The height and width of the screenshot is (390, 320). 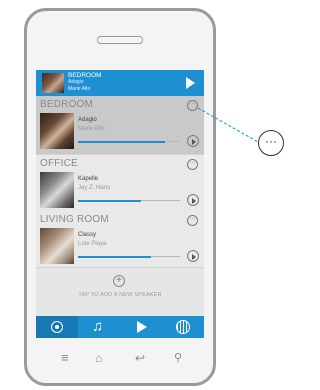 I want to click on more-options-callout-icon: ···, so click(x=271, y=143).